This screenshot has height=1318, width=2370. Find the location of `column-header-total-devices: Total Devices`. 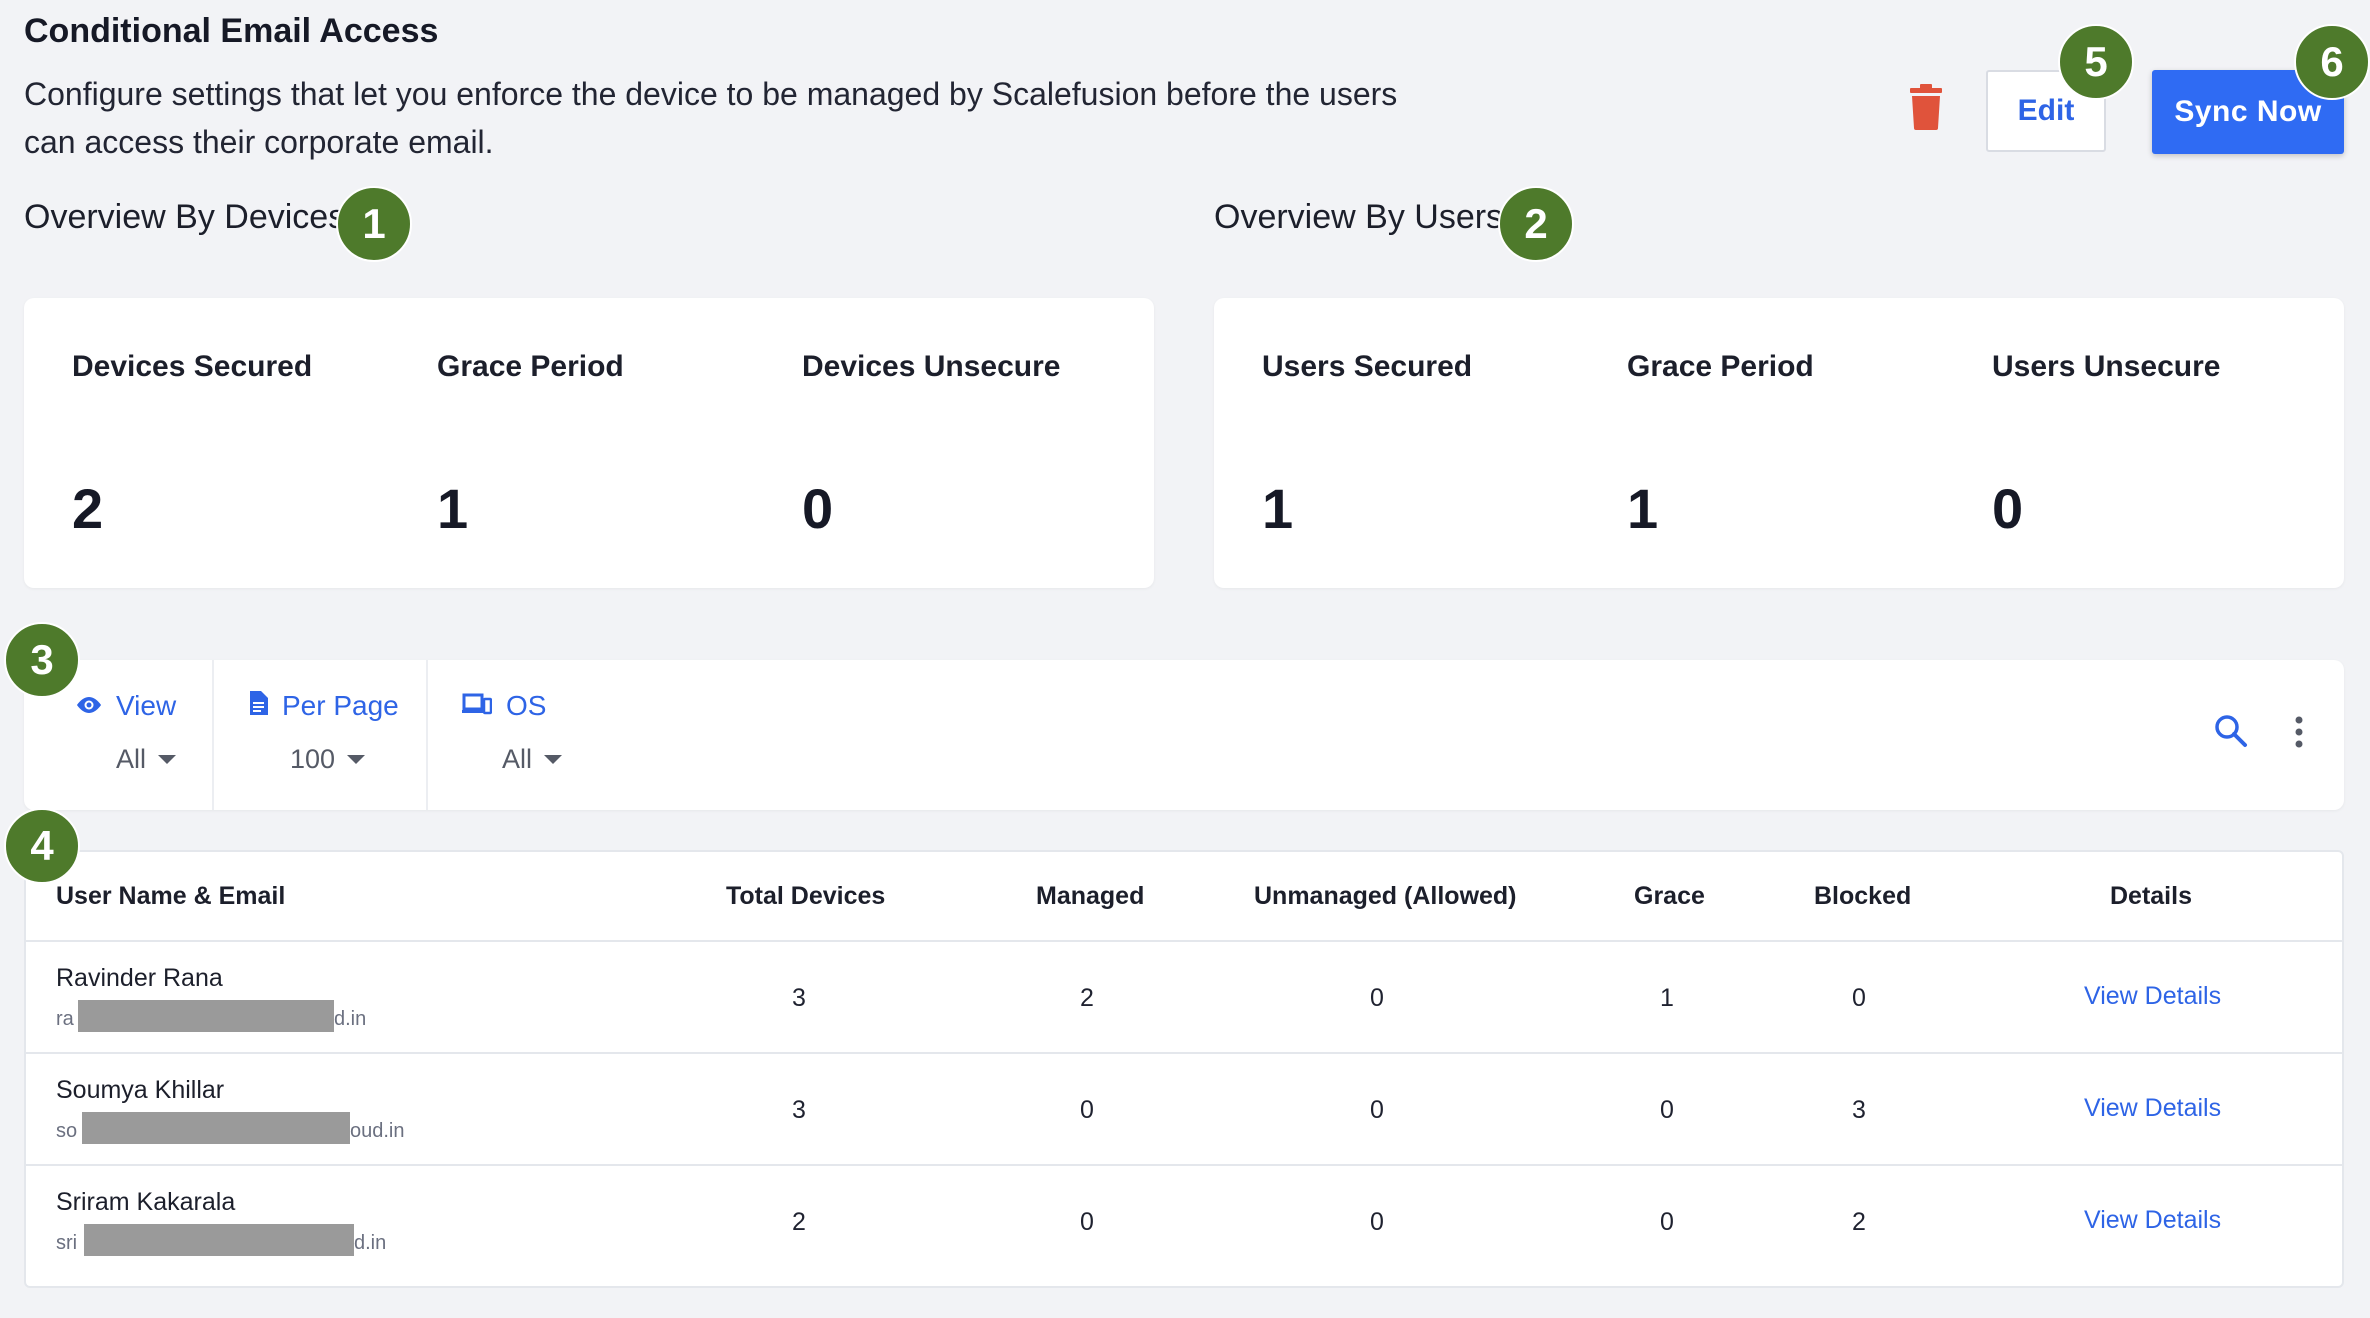

column-header-total-devices: Total Devices is located at coordinates (806, 896).